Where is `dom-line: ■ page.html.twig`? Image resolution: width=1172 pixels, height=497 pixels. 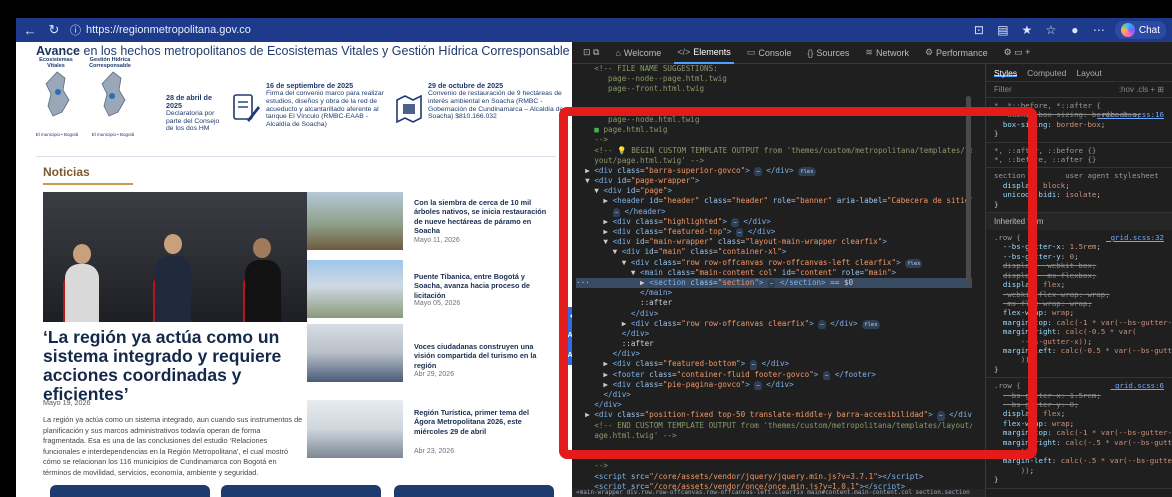 dom-line: ■ page.html.twig is located at coordinates (774, 130).